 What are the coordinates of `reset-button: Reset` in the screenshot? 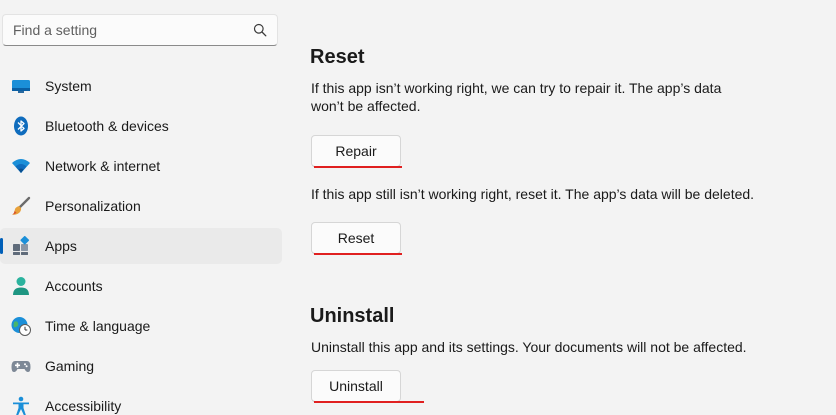 It's located at (356, 238).